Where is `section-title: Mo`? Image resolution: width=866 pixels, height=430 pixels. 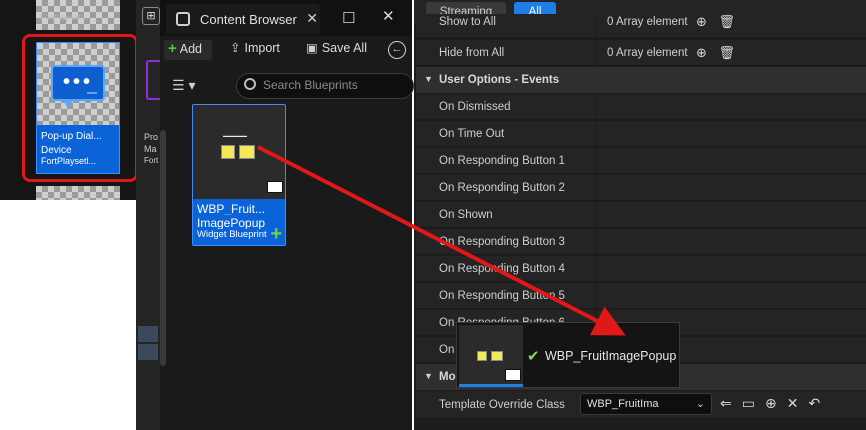 section-title: Mo is located at coordinates (447, 377).